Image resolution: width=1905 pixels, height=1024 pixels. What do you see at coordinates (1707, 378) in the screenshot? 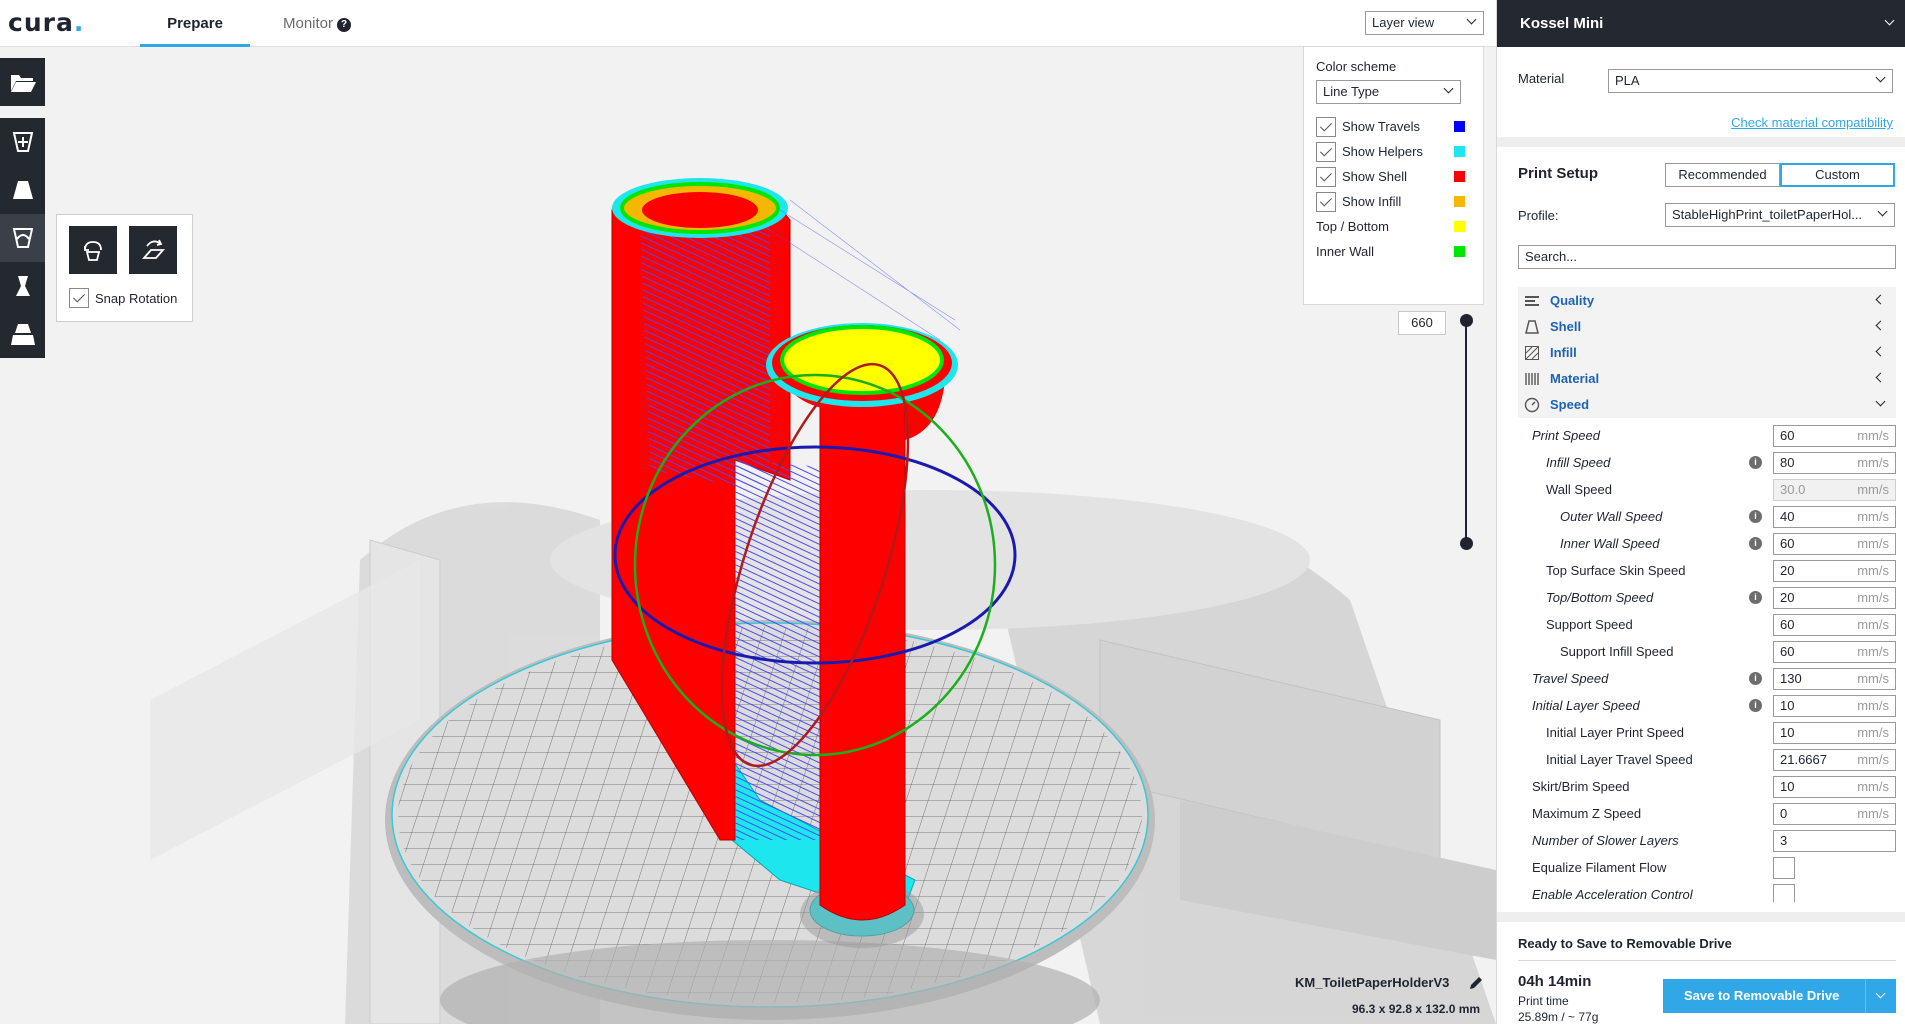
I see `section-material: Material` at bounding box center [1707, 378].